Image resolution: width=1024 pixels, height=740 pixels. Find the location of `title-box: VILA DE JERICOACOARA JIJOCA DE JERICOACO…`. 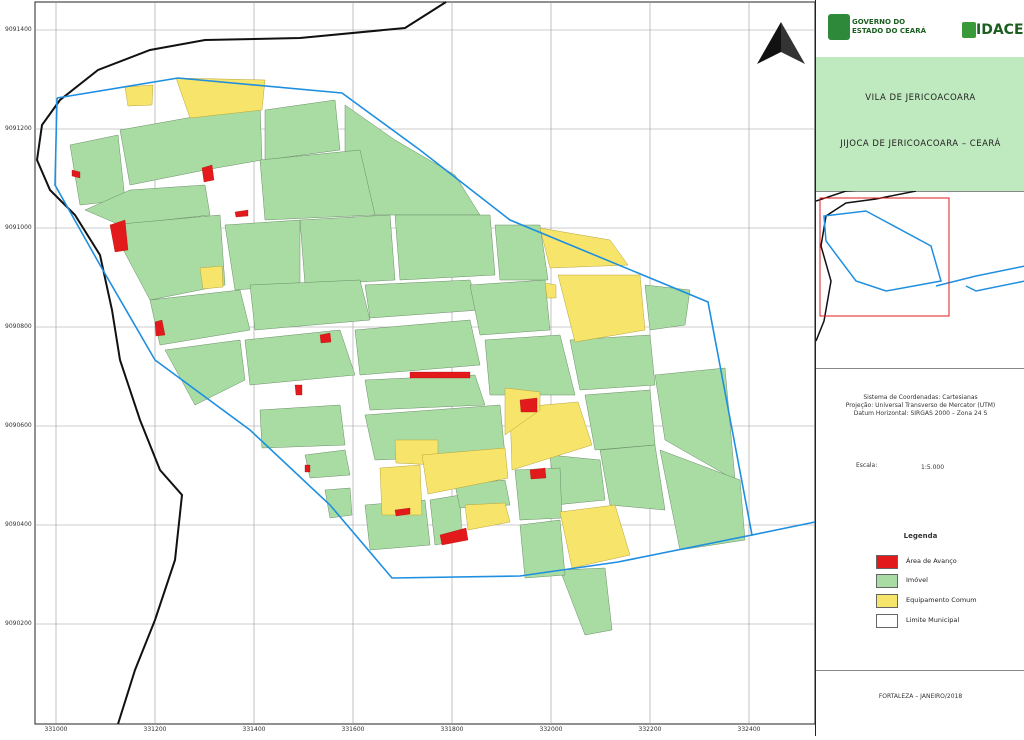

title-box: VILA DE JERICOACOARA JIJOCA DE JERICOACO… is located at coordinates (920, 124).